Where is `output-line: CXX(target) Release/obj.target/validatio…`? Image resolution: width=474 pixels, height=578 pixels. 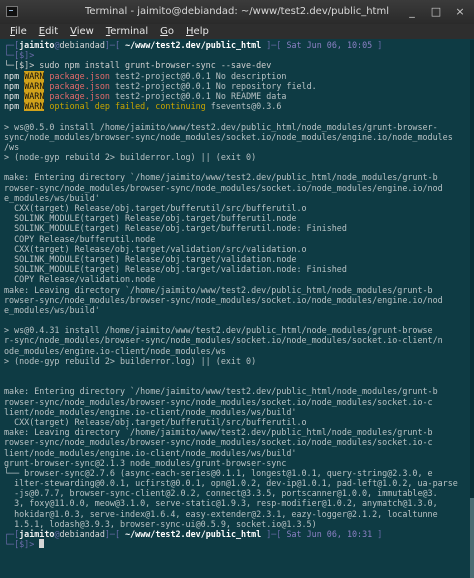
output-line: CXX(target) Release/obj.target/validatio… is located at coordinates (155, 248).